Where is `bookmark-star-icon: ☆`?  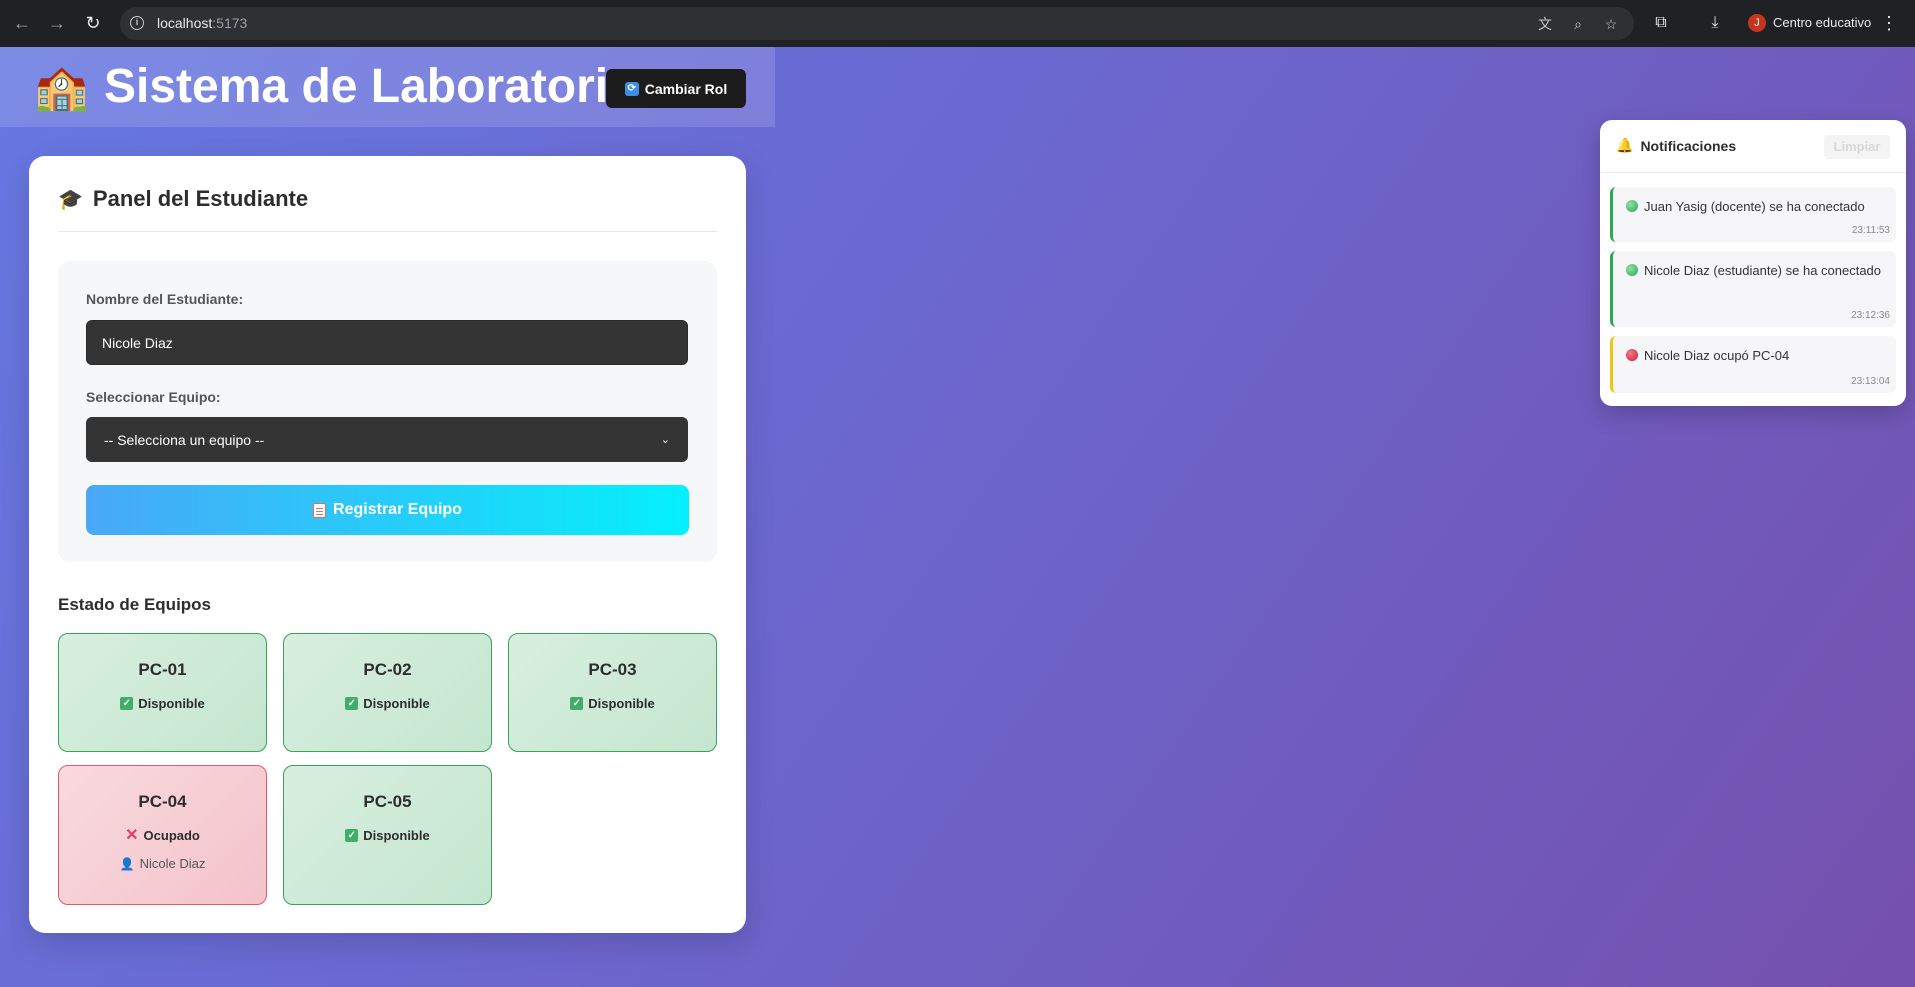 bookmark-star-icon: ☆ is located at coordinates (1611, 24).